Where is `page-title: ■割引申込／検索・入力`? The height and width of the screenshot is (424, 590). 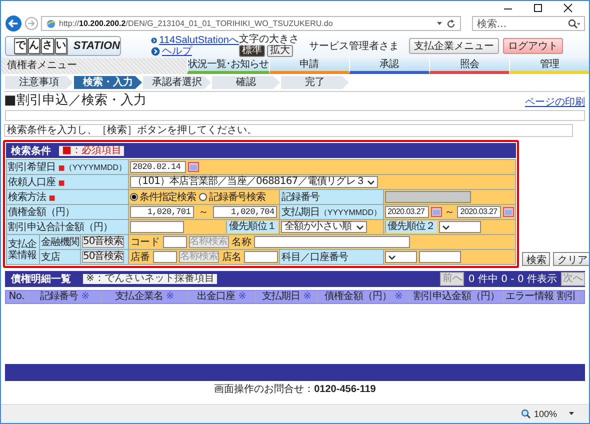 page-title: ■割引申込／検索・入力 is located at coordinates (75, 100).